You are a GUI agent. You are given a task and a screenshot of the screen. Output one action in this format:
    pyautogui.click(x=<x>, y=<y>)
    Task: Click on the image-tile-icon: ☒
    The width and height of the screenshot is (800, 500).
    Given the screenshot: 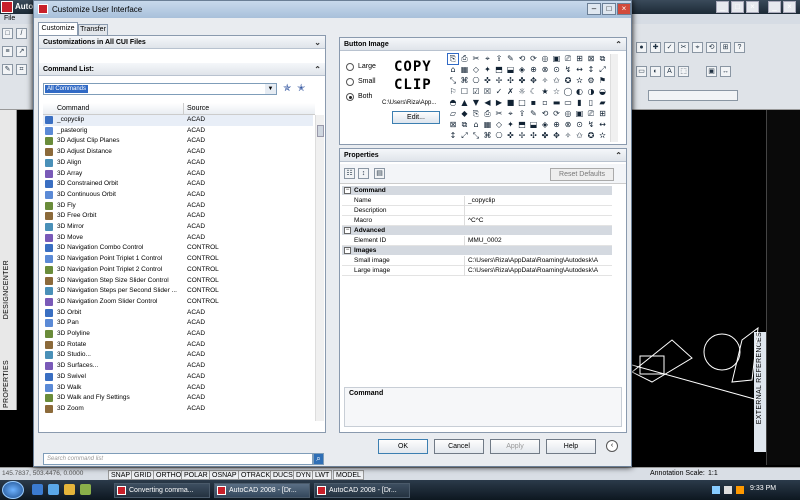 What is the action you would take?
    pyautogui.click(x=488, y=92)
    